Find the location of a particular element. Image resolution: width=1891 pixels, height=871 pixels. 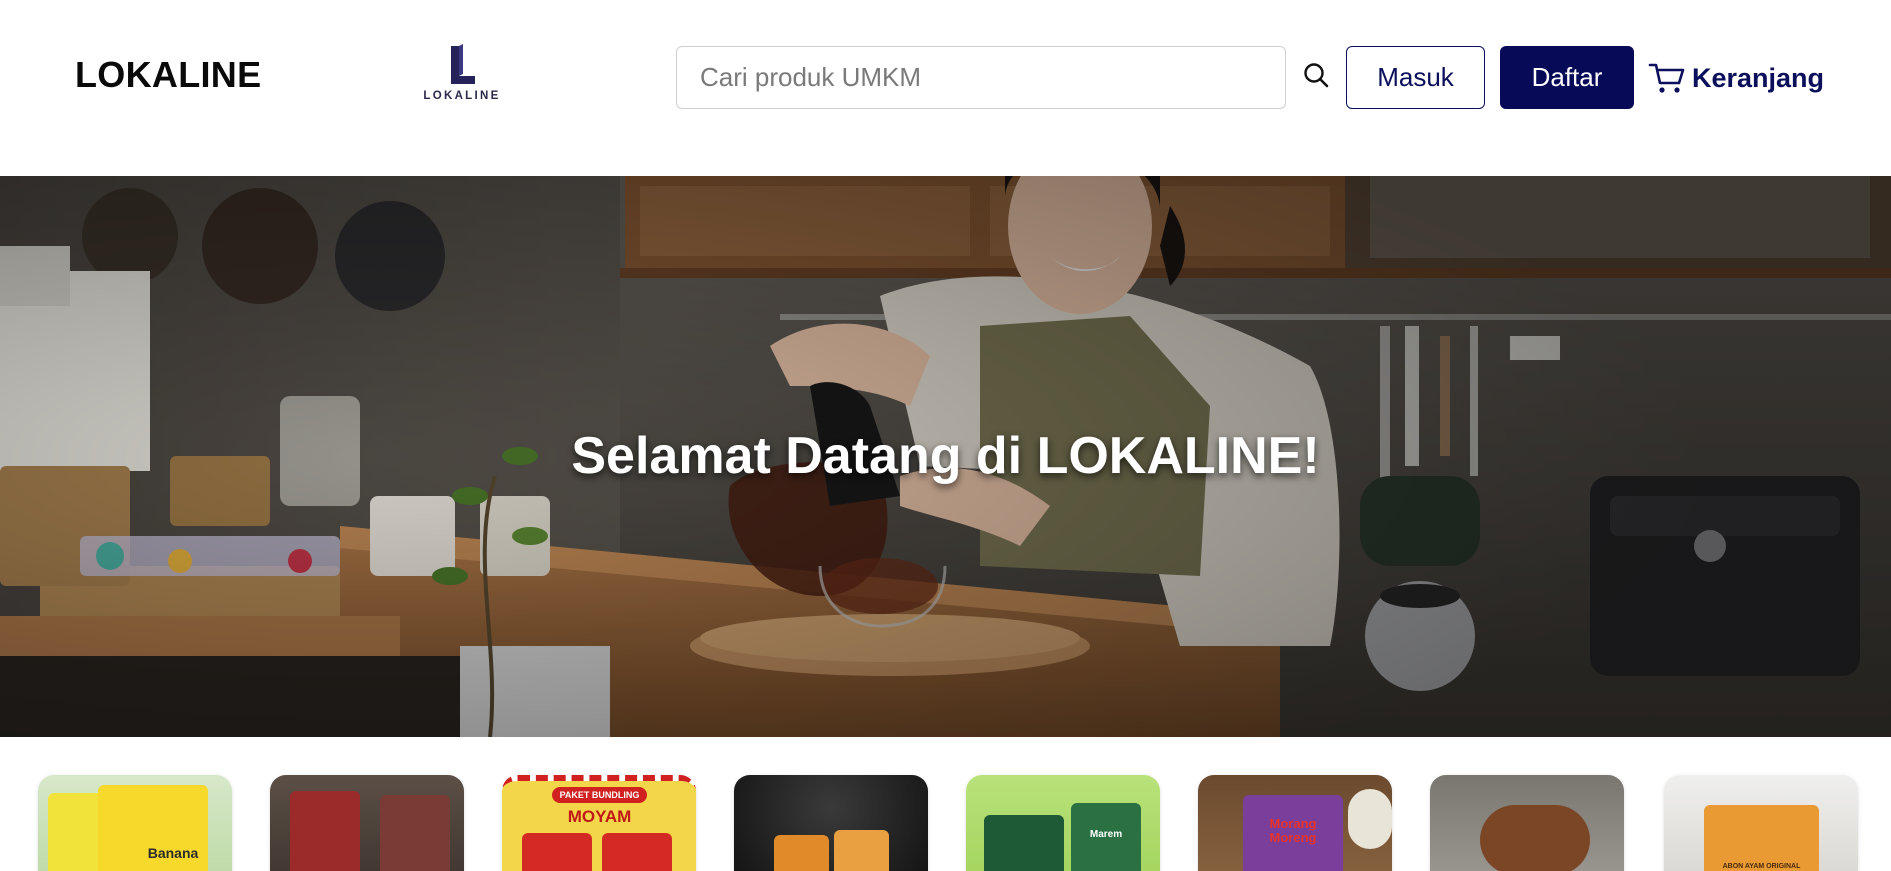

logo-wordmark: LOKALINE is located at coordinates (462, 96).